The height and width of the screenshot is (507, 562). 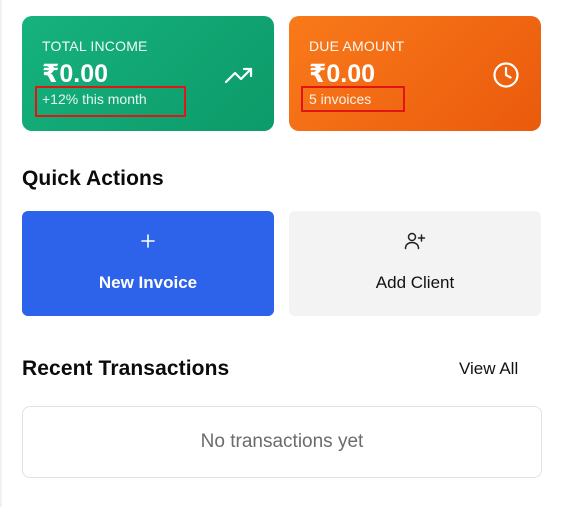 What do you see at coordinates (148, 263) in the screenshot?
I see `new-invoice-button: New Invoice` at bounding box center [148, 263].